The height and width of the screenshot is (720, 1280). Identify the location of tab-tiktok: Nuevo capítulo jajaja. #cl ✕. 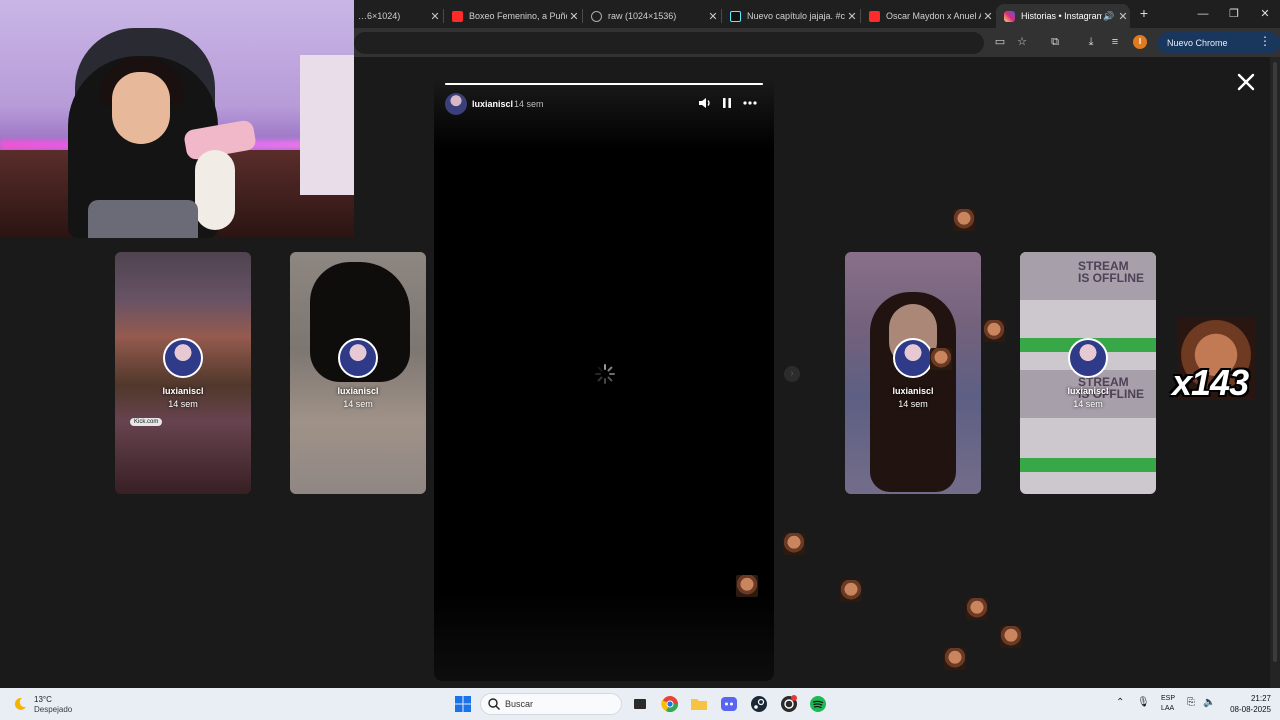
(790, 16).